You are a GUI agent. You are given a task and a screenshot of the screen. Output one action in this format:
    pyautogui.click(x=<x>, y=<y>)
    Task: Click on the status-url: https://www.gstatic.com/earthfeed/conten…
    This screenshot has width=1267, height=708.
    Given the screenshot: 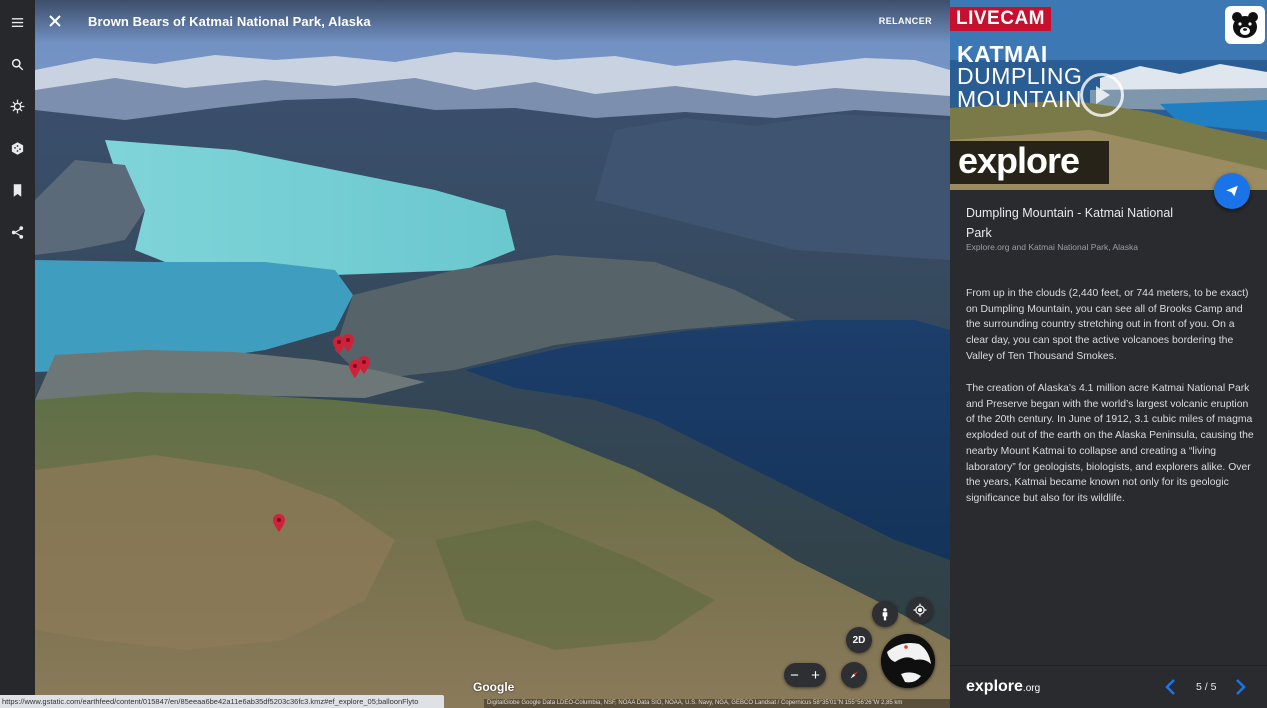 What is the action you would take?
    pyautogui.click(x=222, y=701)
    